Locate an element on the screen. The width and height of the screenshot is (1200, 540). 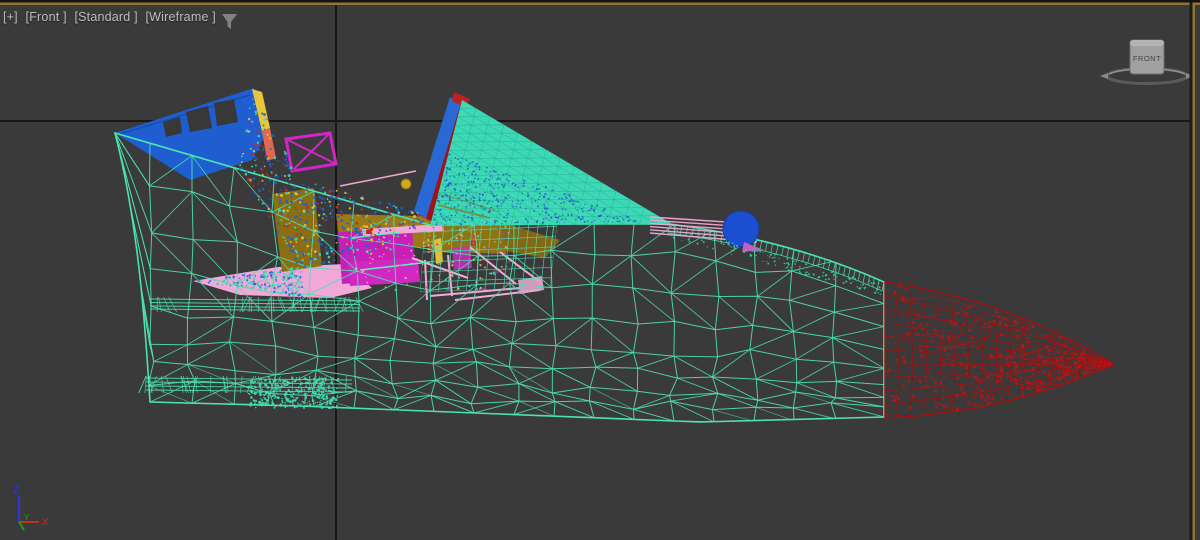
viewport-general-menu: [+] is located at coordinates (10, 17).